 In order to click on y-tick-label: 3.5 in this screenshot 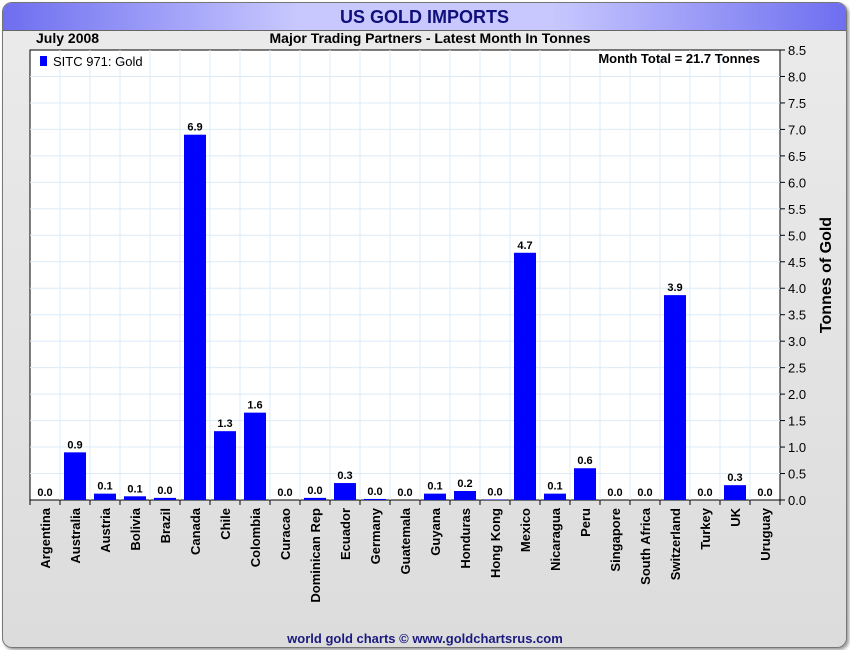, I will do `click(797, 315)`.